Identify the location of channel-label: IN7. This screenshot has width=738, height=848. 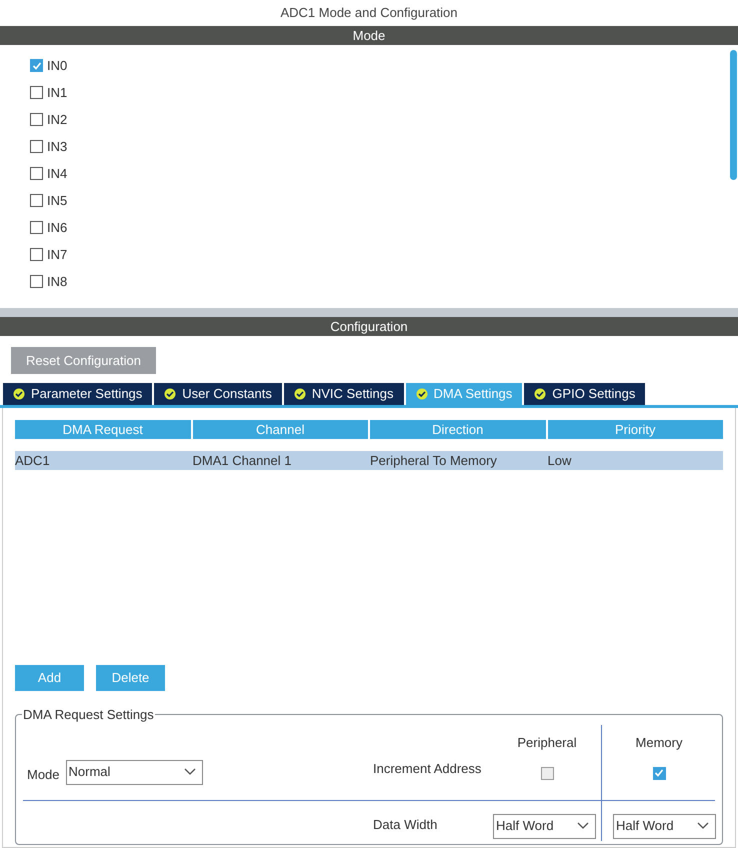
(57, 255).